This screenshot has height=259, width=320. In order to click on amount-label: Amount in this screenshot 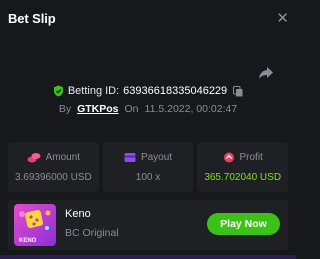, I will do `click(63, 157)`.